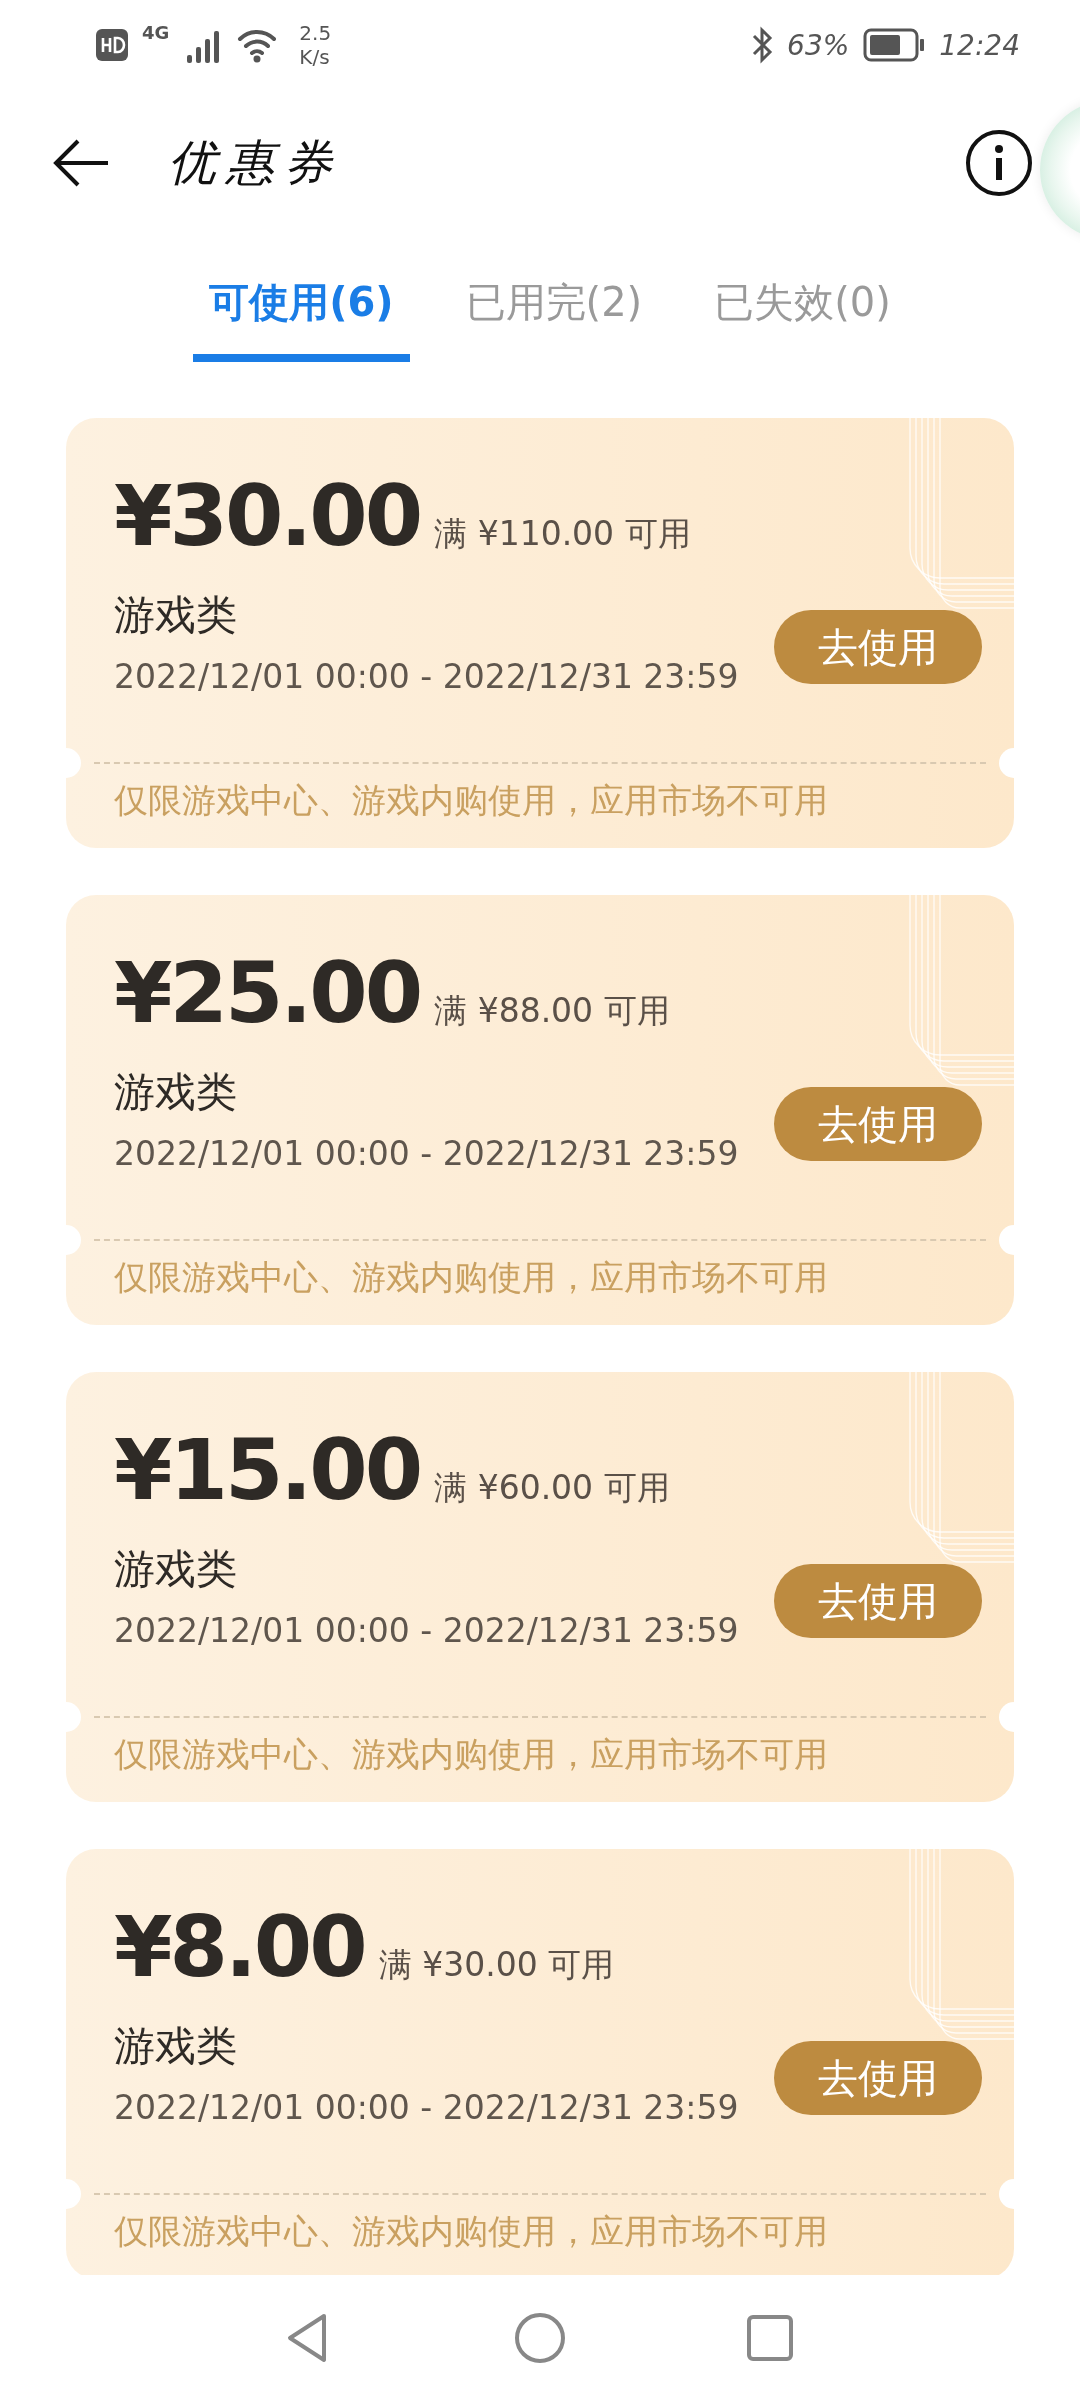 The height and width of the screenshot is (2400, 1080). What do you see at coordinates (257, 45) in the screenshot?
I see `wifi-icon` at bounding box center [257, 45].